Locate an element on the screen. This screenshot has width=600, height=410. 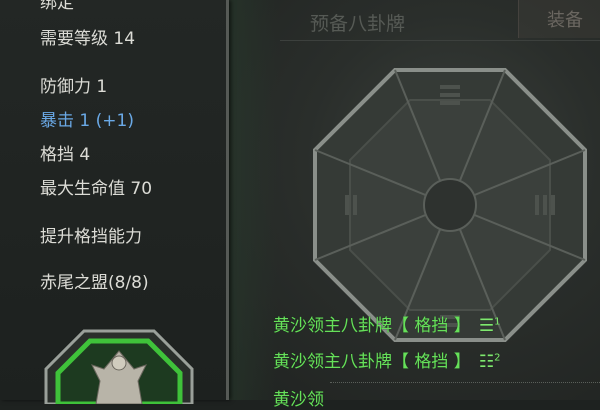
stat-max-hp: 最大生命值 70 is located at coordinates (96, 189).